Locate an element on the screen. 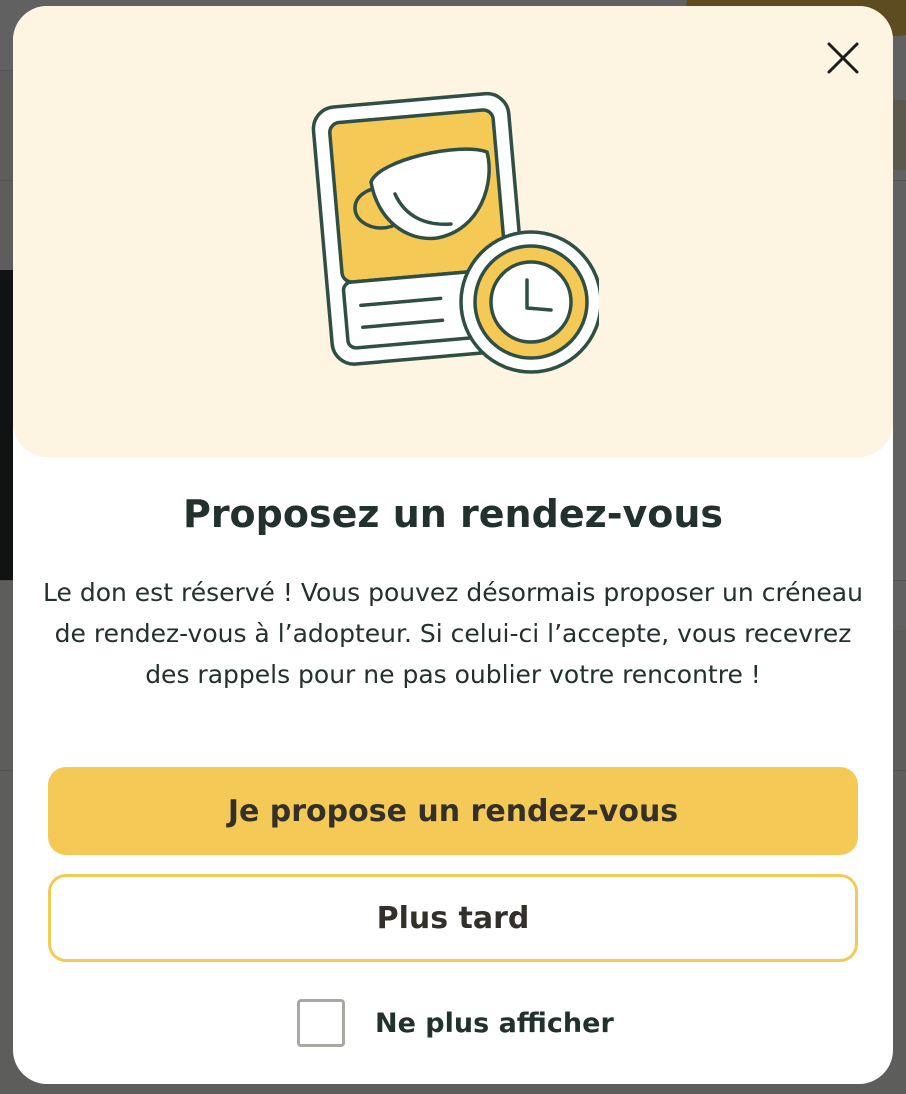 The height and width of the screenshot is (1094, 906). close-button is located at coordinates (843, 58).